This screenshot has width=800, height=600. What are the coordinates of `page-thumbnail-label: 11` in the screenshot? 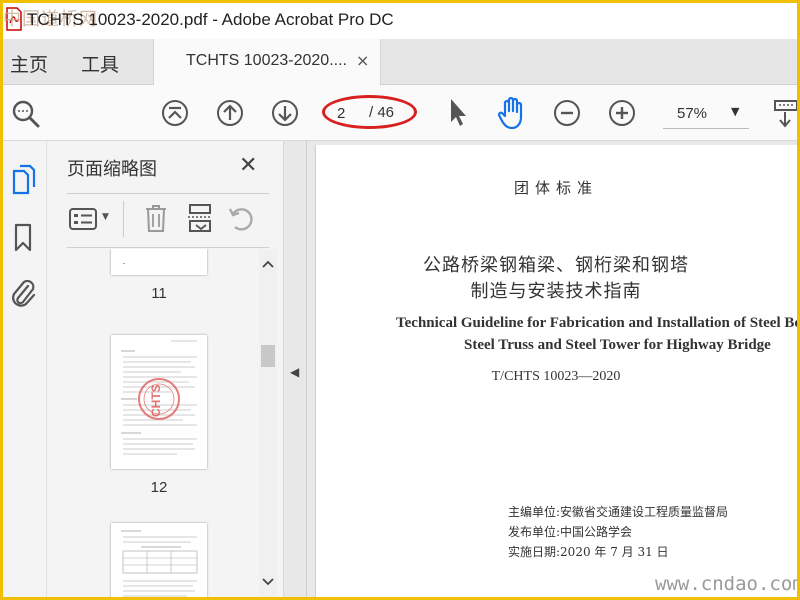 It's located at (159, 293).